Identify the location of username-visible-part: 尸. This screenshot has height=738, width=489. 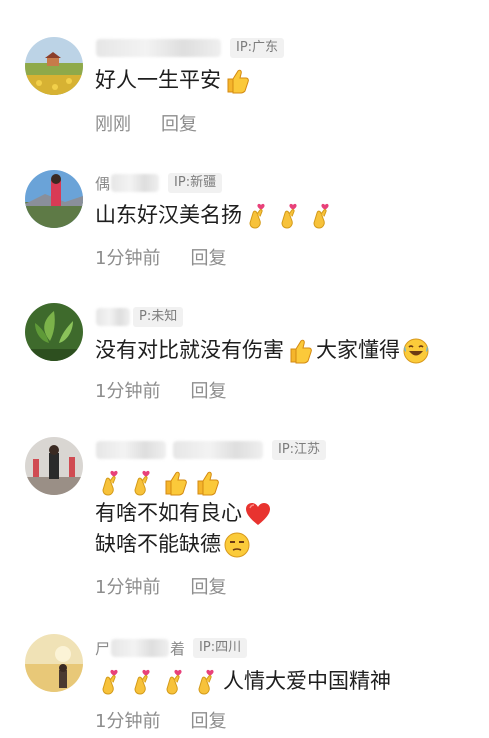
(103, 648).